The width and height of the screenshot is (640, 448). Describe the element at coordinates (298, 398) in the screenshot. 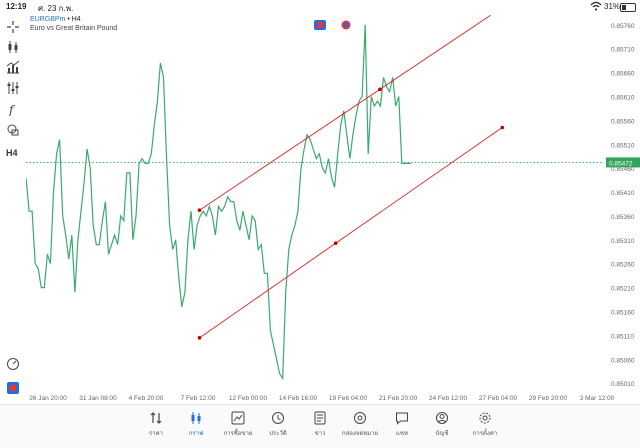

I see `x-tick-label: 14 Feb 16:00` at that location.